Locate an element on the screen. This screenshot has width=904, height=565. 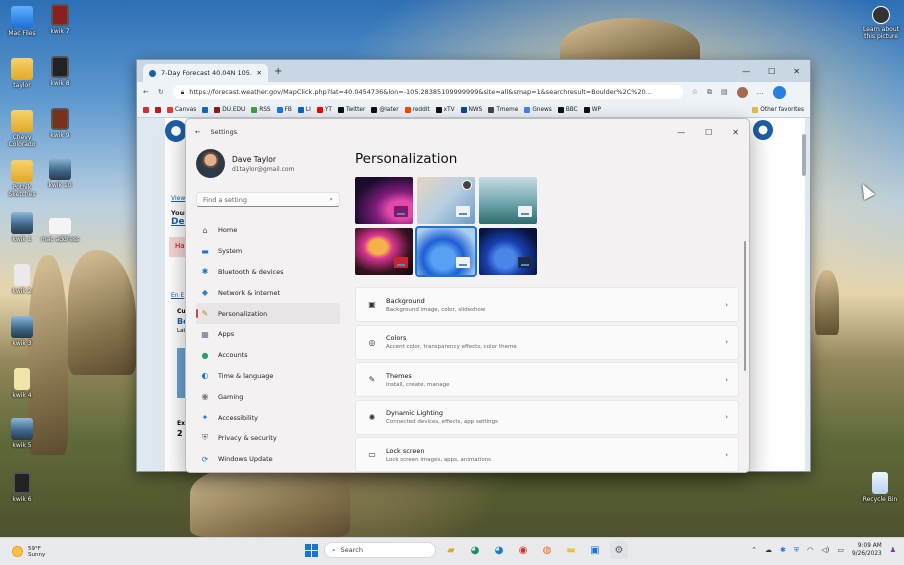
setting-card-themes: ✎ Themes Install, create, manage › is located at coordinates (547, 379).